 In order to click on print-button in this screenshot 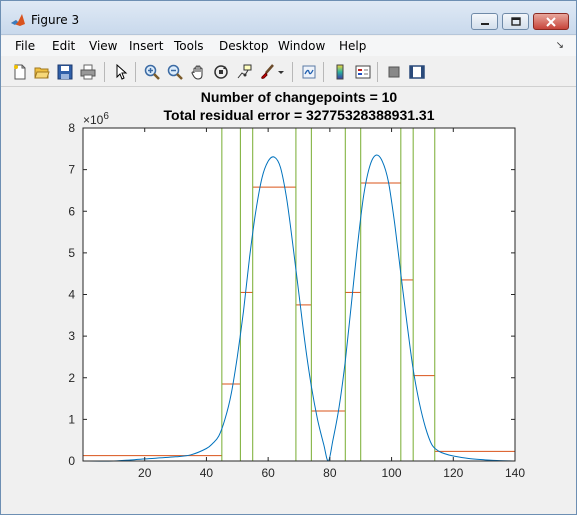, I will do `click(88, 72)`.